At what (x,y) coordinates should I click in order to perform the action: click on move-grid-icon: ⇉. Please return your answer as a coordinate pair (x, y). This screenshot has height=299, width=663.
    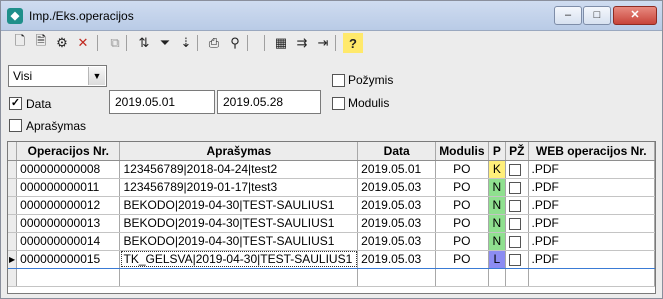
    Looking at the image, I should click on (302, 43).